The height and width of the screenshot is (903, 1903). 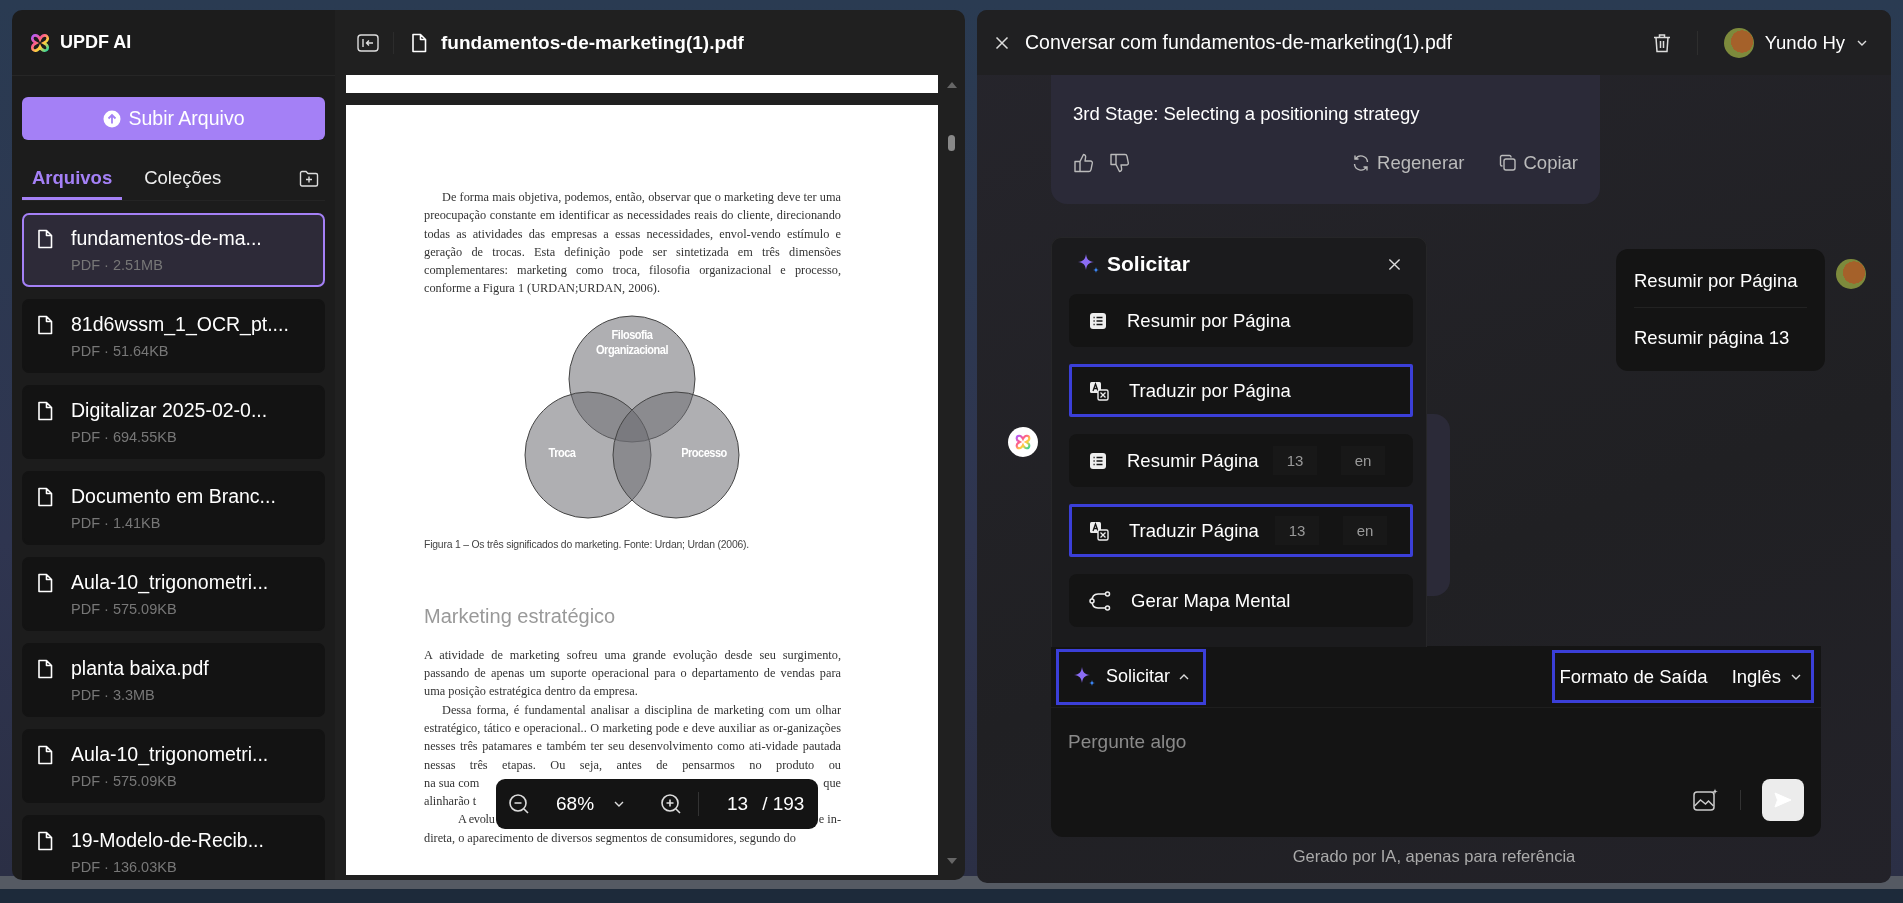 I want to click on zoom-out-icon, so click(x=519, y=804).